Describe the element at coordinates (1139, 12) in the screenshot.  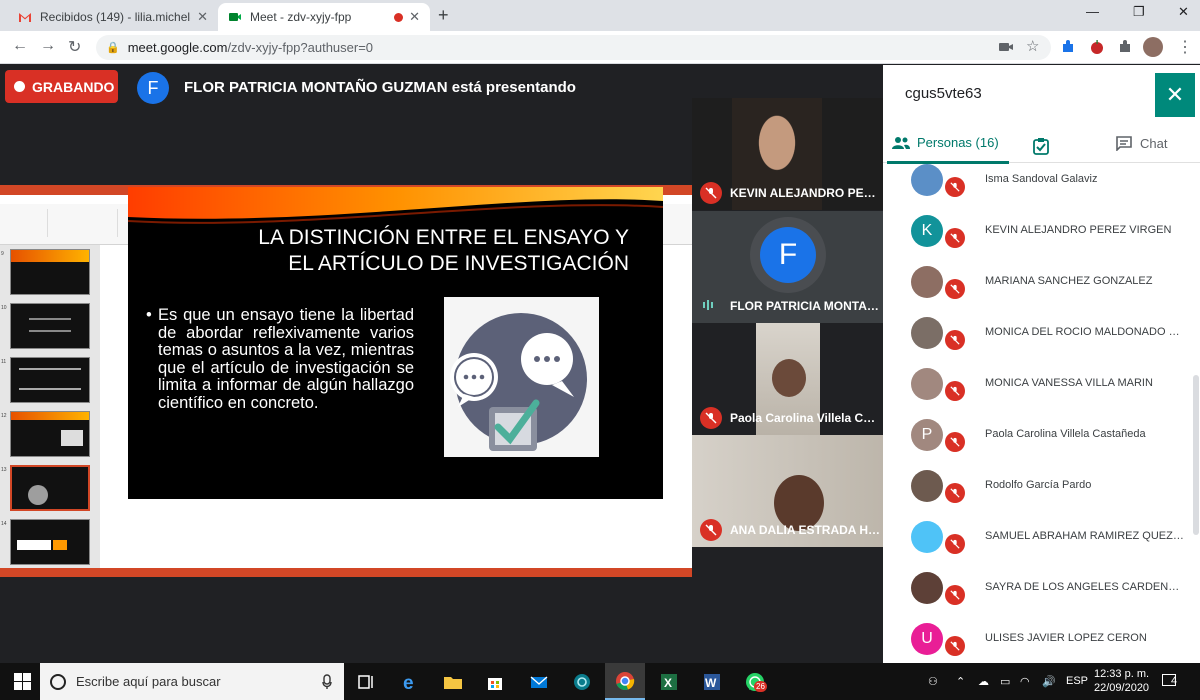
I see `restore-icon: ❐` at that location.